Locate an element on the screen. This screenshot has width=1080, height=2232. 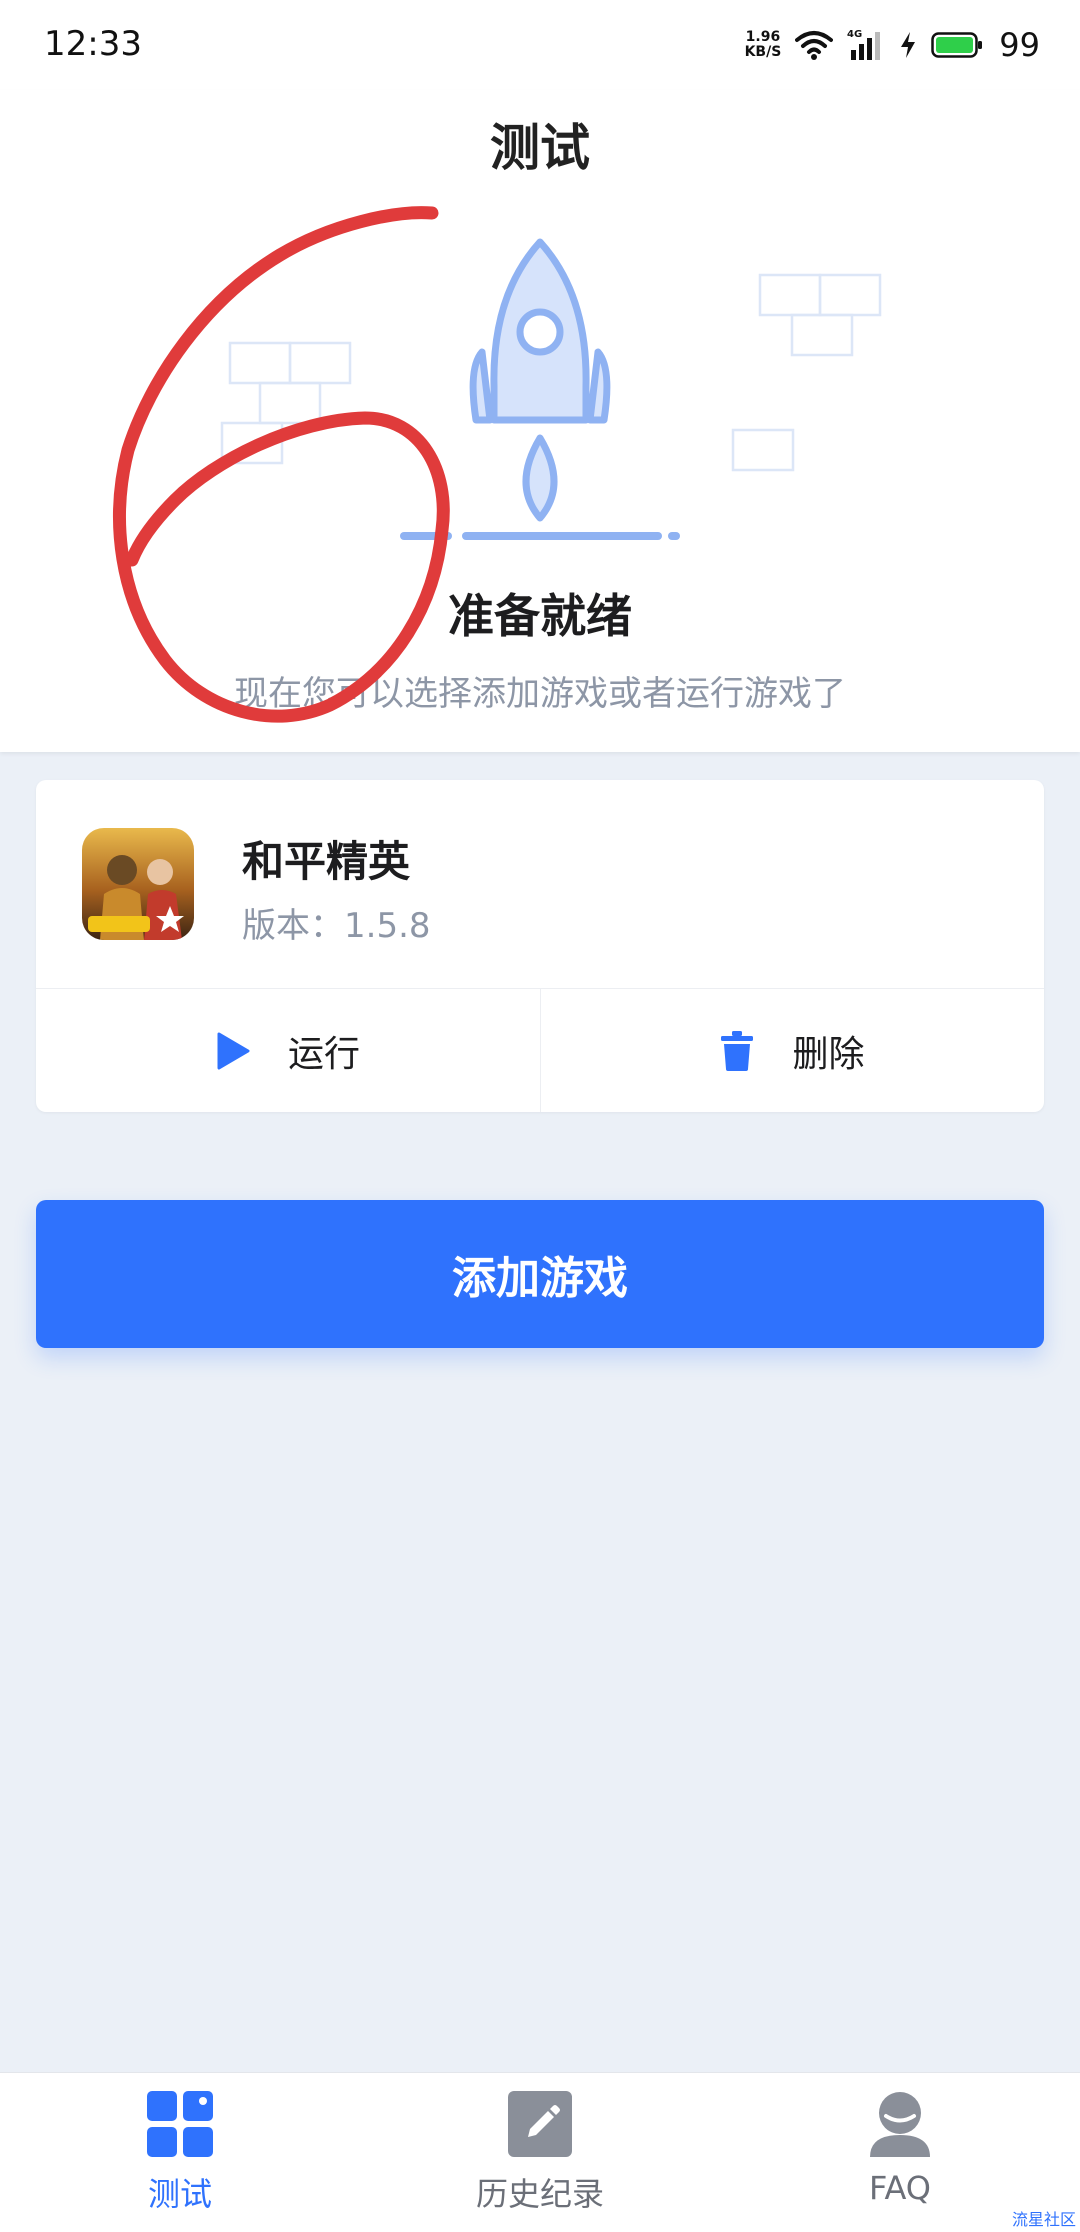
brick-blocks-right is located at coordinates (806, 372).